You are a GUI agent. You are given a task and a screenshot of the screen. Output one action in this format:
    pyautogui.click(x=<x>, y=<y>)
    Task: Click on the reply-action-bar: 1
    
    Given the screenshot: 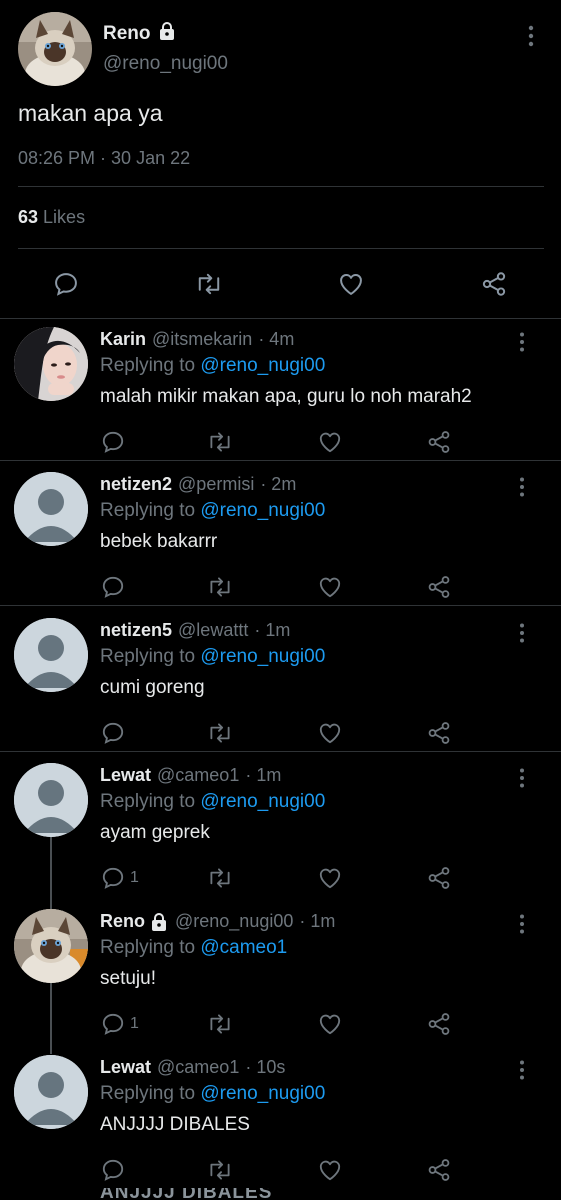 What is the action you would take?
    pyautogui.click(x=280, y=878)
    